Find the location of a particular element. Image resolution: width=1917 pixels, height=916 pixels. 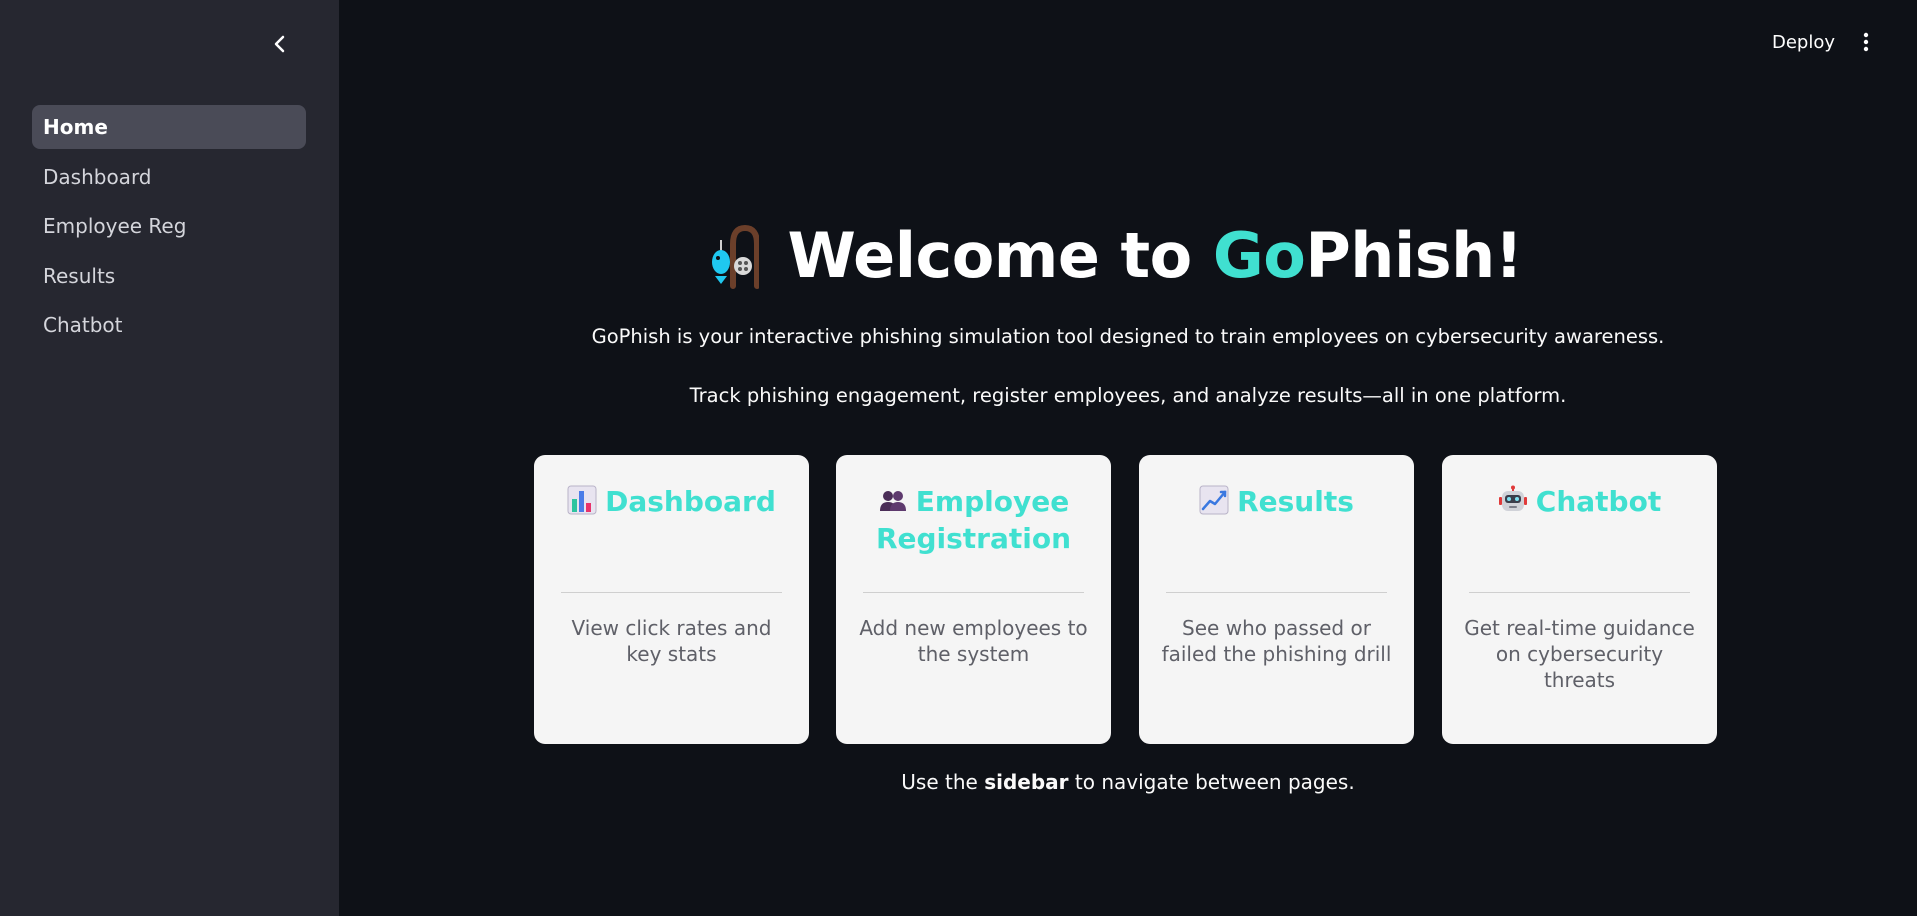

sidebar-item-home: Home is located at coordinates (169, 127).